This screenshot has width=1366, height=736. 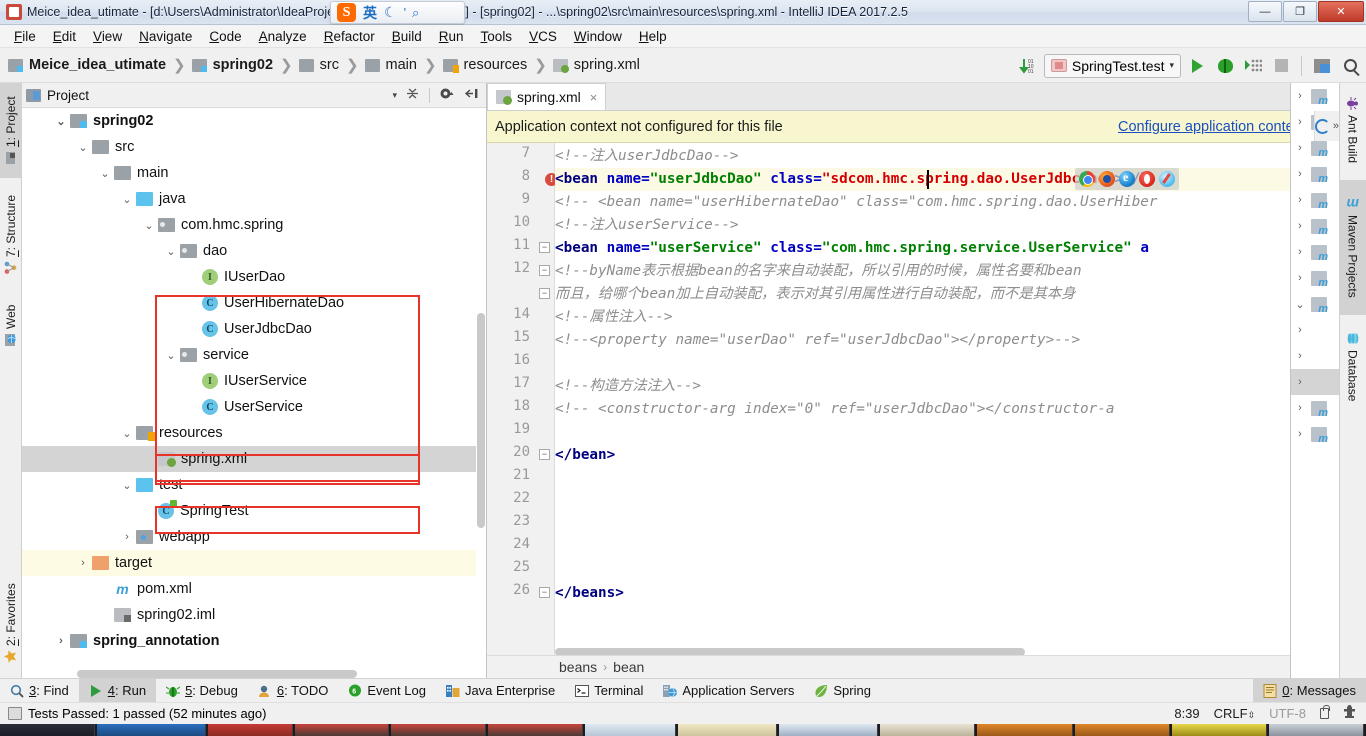 What do you see at coordinates (1349, 713) in the screenshot?
I see `hydrant-icon` at bounding box center [1349, 713].